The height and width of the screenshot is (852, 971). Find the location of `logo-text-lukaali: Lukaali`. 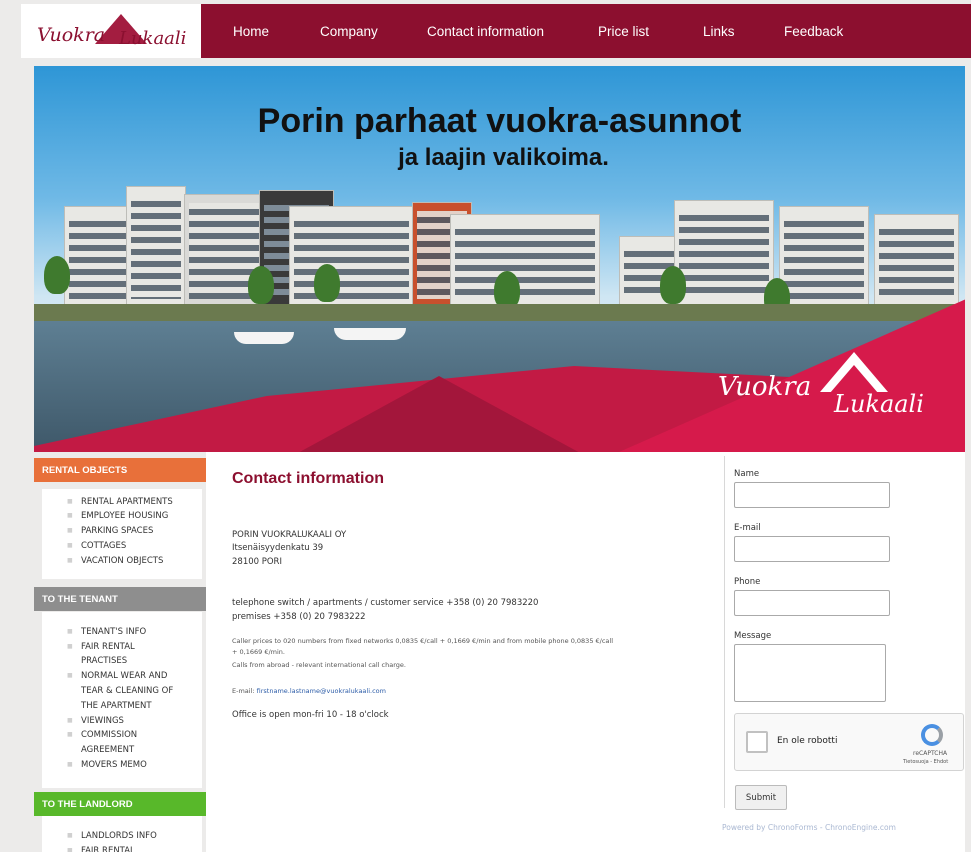

logo-text-lukaali: Lukaali is located at coordinates (153, 38).